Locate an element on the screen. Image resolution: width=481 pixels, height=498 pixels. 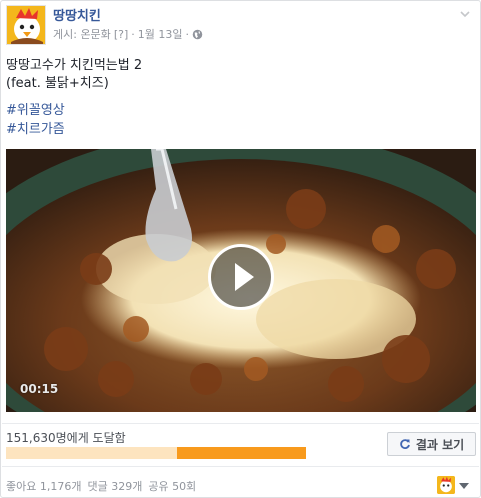
post-meta: 게시: 온문화 [?] · 1월 13일 · is located at coordinates (128, 34).